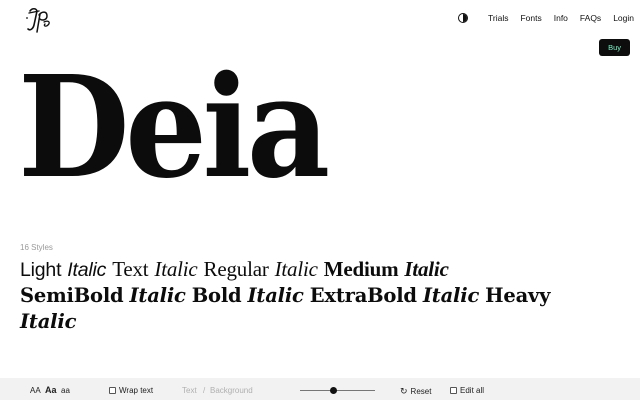 The width and height of the screenshot is (640, 400). I want to click on style-bold-italic: Italic, so click(275, 295).